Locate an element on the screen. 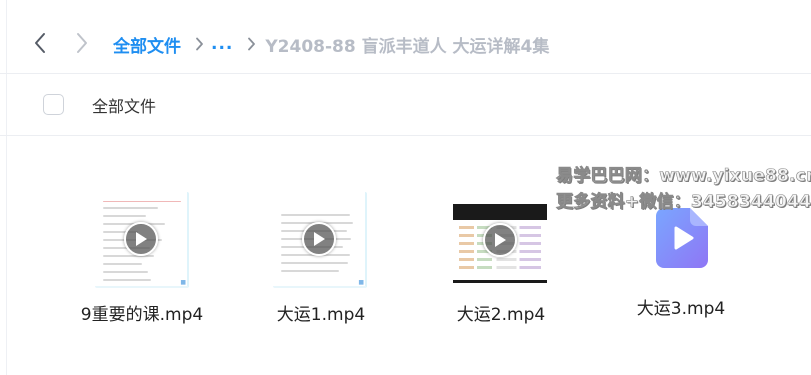 The image size is (811, 375). file-name: 大运3.mp4 is located at coordinates (681, 309).